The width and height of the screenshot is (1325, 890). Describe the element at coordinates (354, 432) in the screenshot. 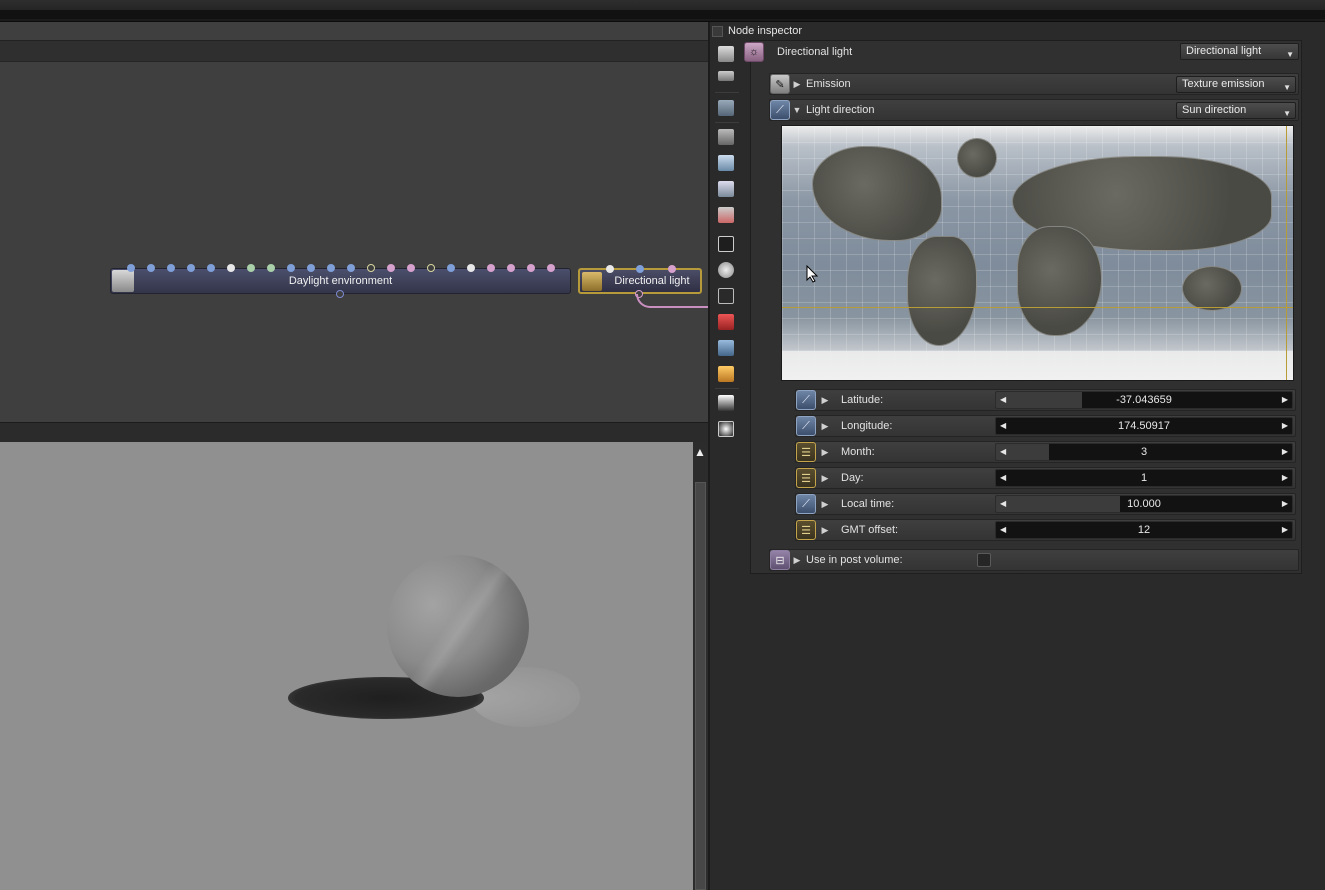

I see `pane-separator` at that location.